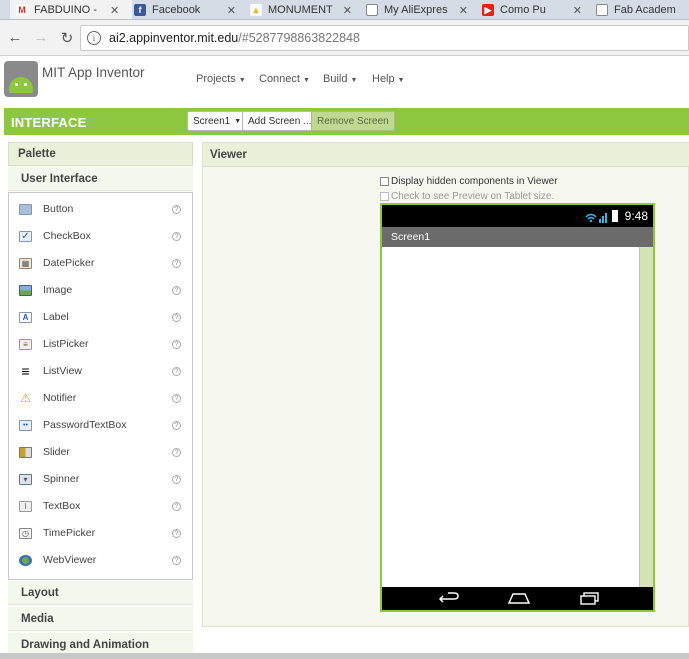 The image size is (689, 659). Describe the element at coordinates (93, 72) in the screenshot. I see `app-title: MIT App Inventor` at that location.